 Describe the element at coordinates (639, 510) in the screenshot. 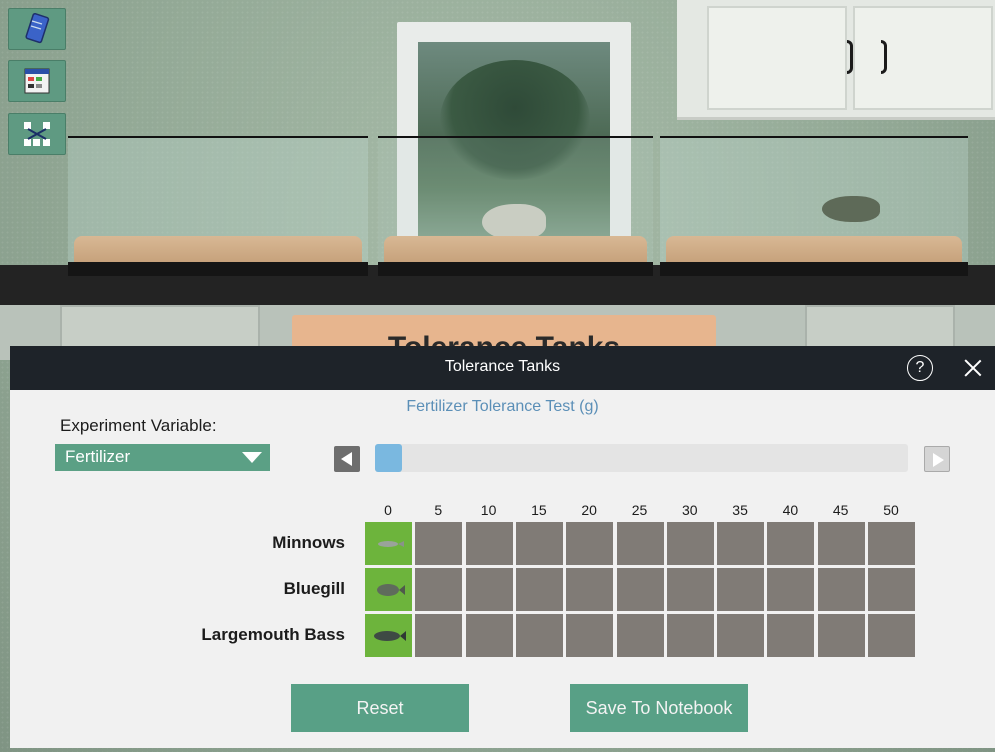

I see `column-header: 25` at that location.